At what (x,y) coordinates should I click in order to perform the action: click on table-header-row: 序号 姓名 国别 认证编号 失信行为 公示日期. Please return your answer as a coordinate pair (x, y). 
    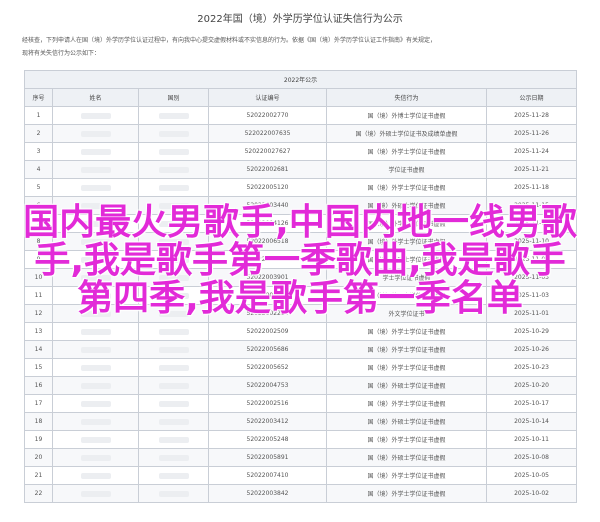
    Looking at the image, I should click on (301, 97).